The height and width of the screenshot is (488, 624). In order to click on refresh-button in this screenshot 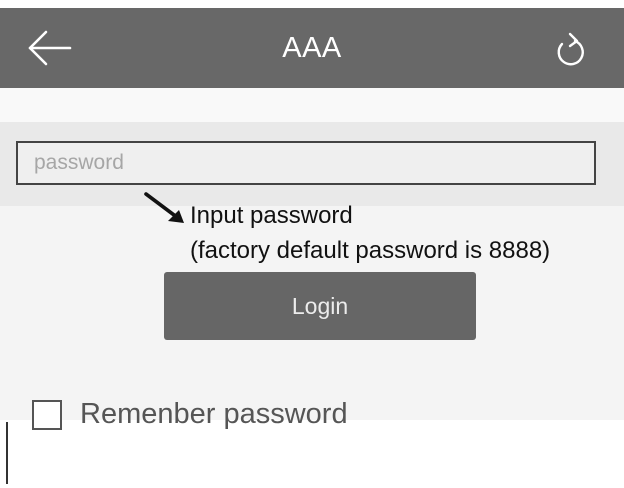, I will do `click(571, 49)`.